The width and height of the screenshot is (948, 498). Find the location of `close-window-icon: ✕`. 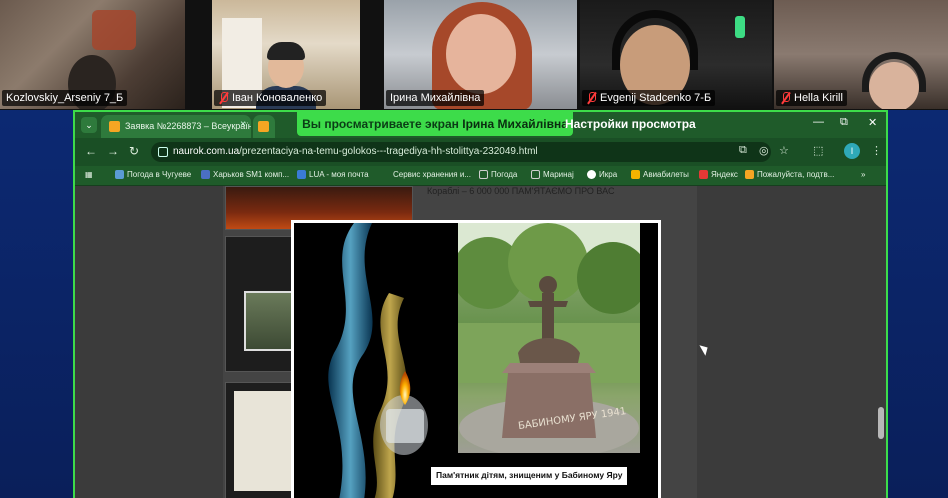

close-window-icon: ✕ is located at coordinates (872, 122).